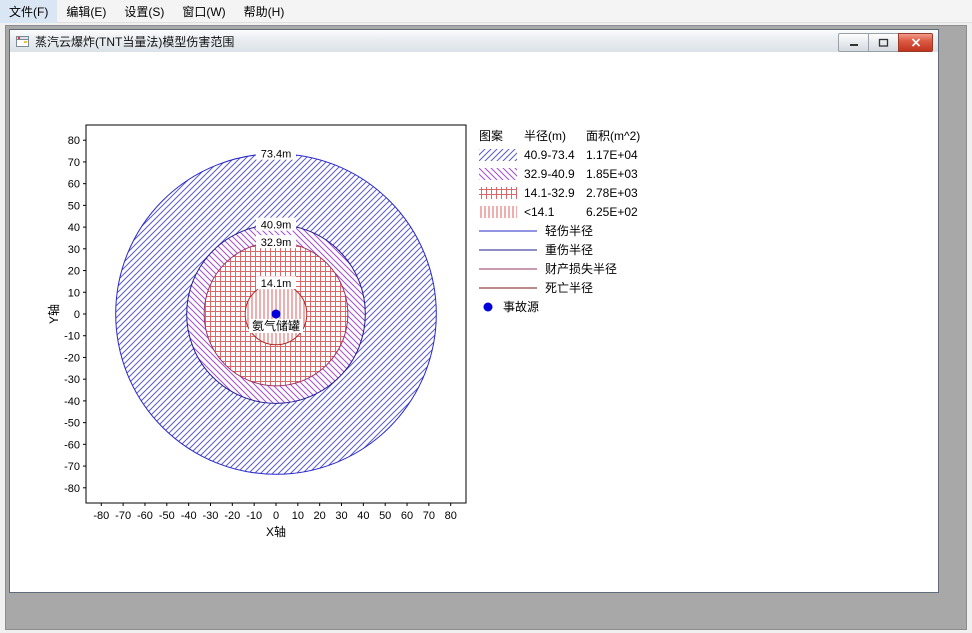 The image size is (972, 633). What do you see at coordinates (545, 136) in the screenshot?
I see `legend-header-radius: 半径(m)` at bounding box center [545, 136].